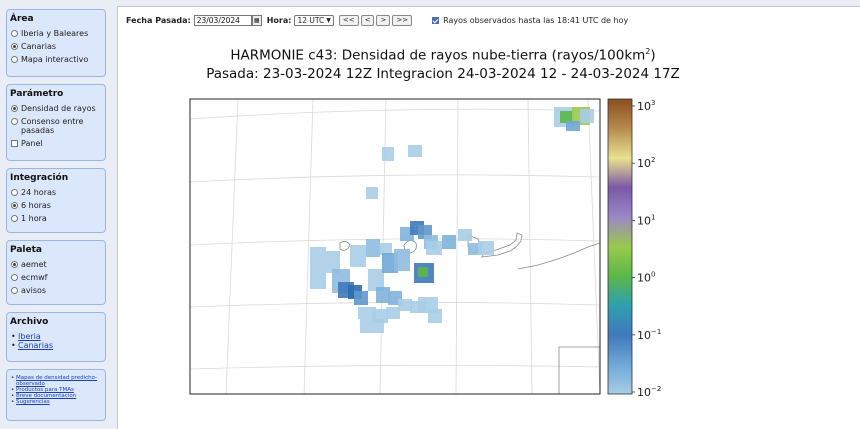 The width and height of the screenshot is (860, 429). Describe the element at coordinates (646, 106) in the screenshot. I see `colorbar-tick-label: 103` at that location.